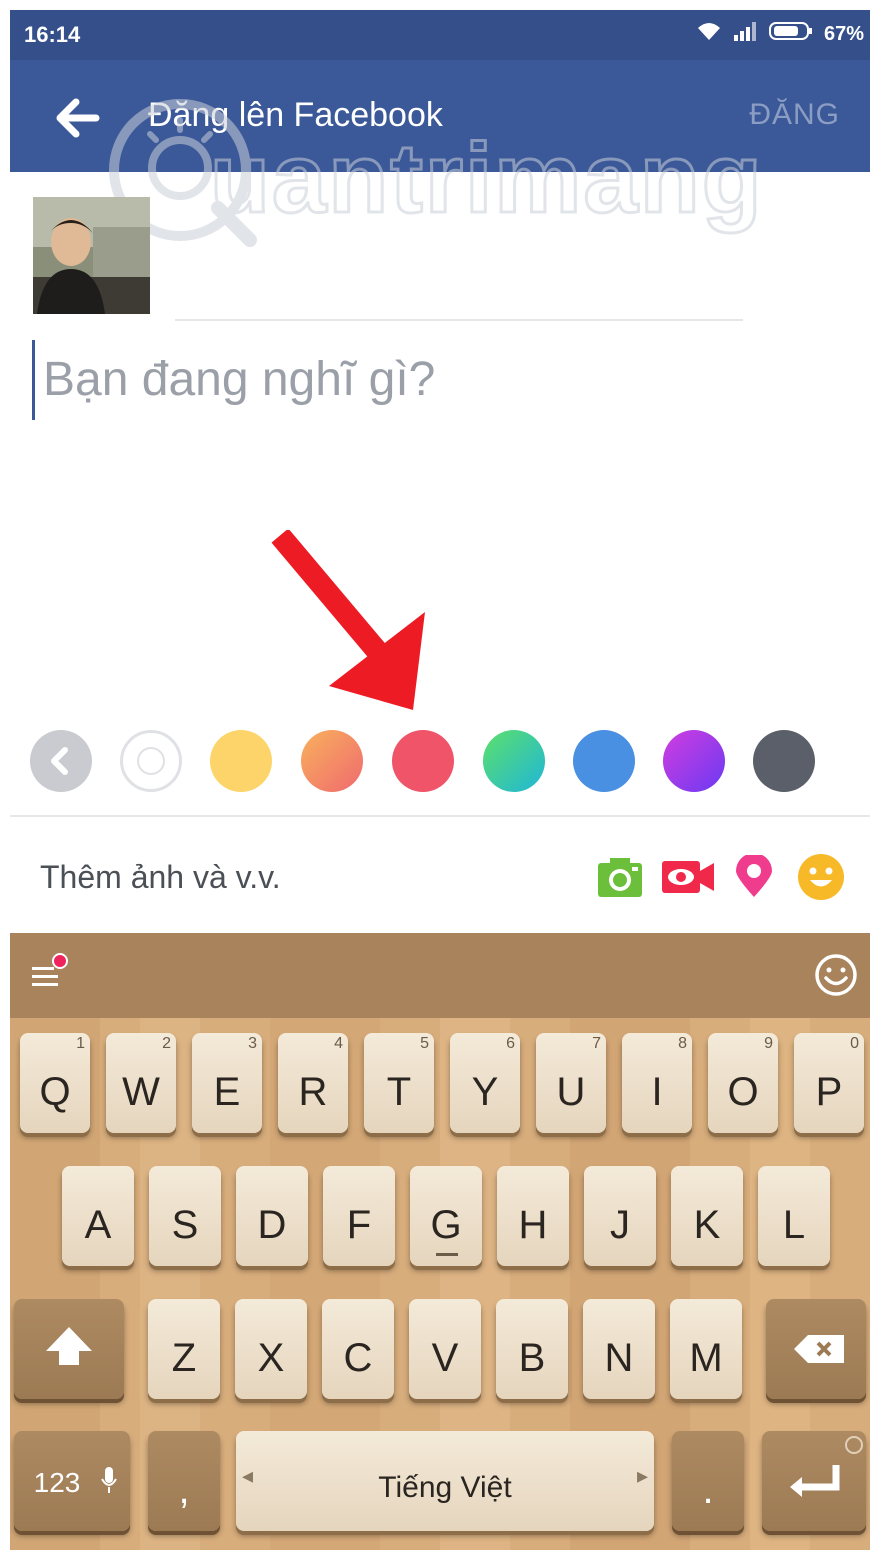 The width and height of the screenshot is (870, 1550). What do you see at coordinates (271, 1349) in the screenshot?
I see `key-x: X` at bounding box center [271, 1349].